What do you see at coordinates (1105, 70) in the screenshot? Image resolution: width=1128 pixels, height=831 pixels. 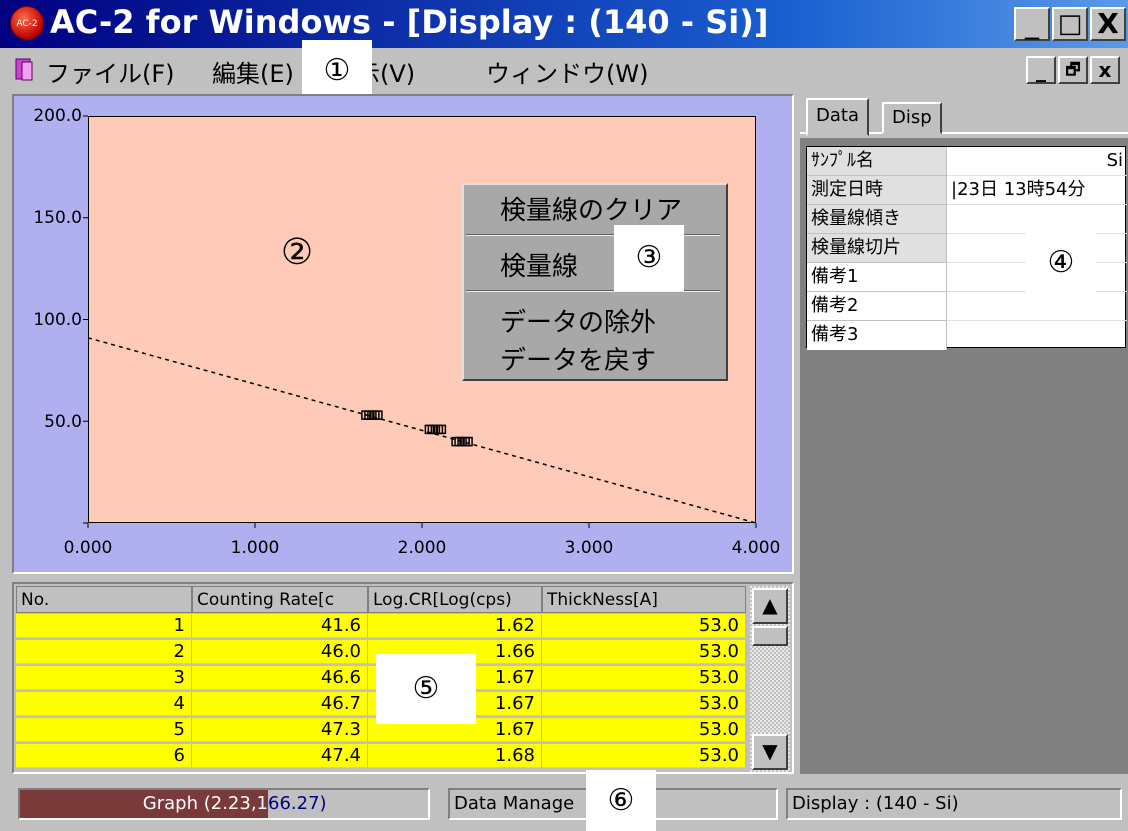 I see `mdi-close-button: x` at bounding box center [1105, 70].